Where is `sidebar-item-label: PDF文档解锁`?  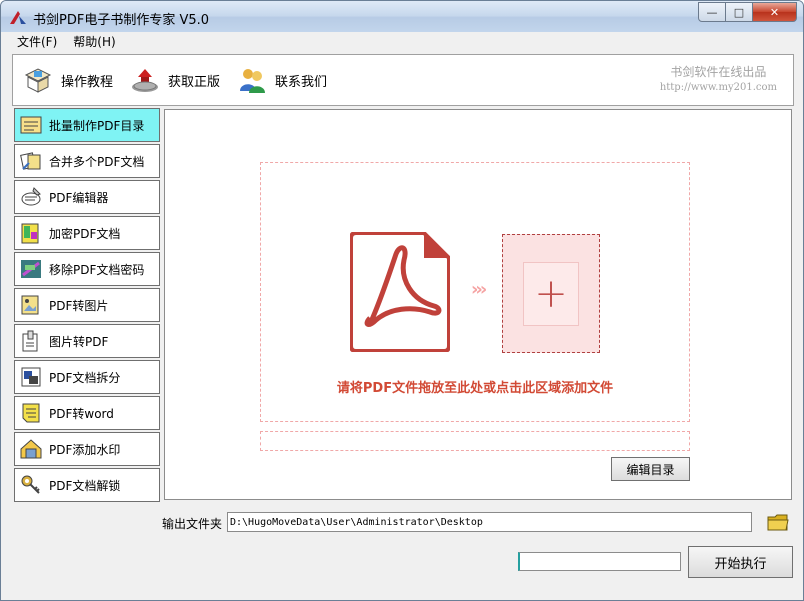
sidebar-item-label: PDF文档解锁 is located at coordinates (85, 485).